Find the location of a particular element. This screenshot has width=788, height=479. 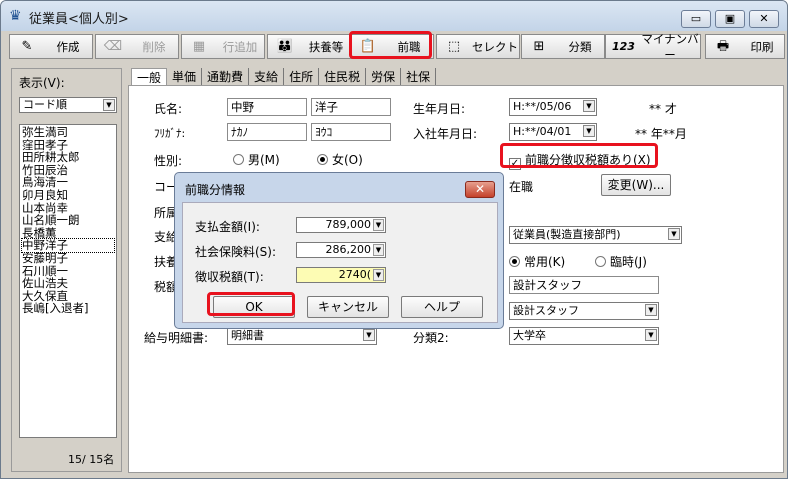

title-bar: ♛ 従業員<個人別> ▭ ▣ ✕ is located at coordinates (394, 16).